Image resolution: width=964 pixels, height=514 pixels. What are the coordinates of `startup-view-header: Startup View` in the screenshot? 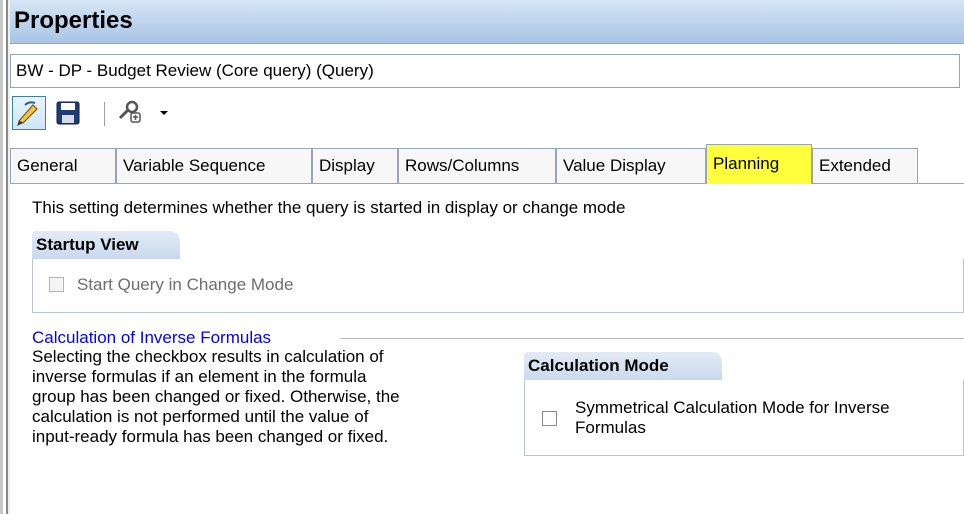 It's located at (106, 245).